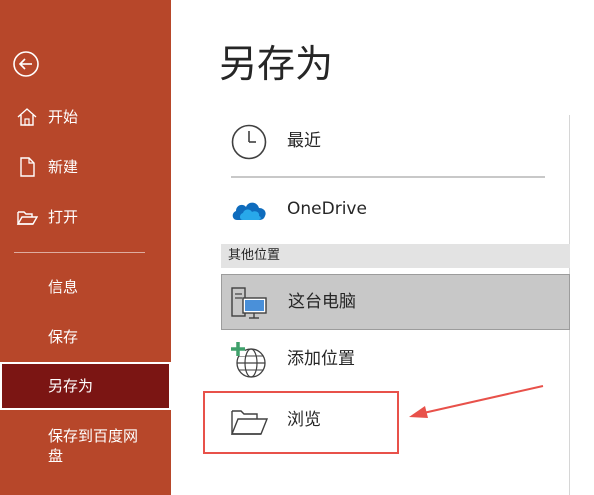  Describe the element at coordinates (250, 303) in the screenshot. I see `computer-icon` at that location.